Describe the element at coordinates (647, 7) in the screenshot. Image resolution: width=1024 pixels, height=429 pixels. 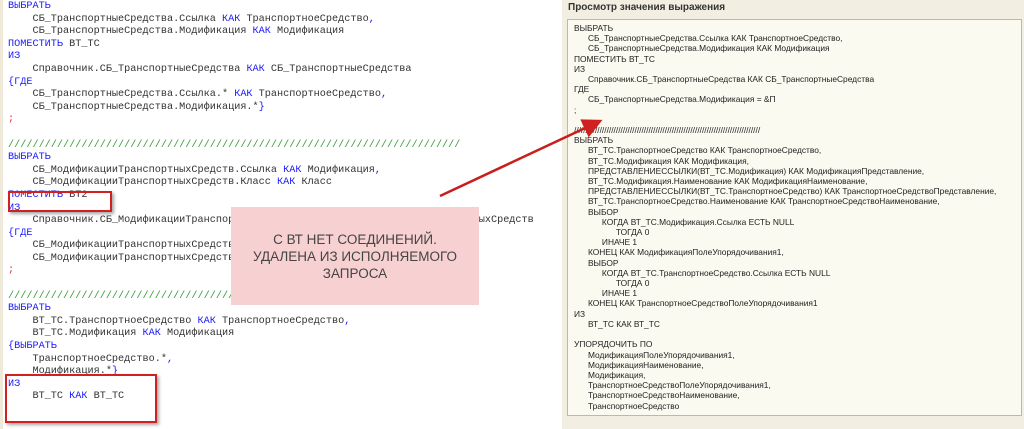
I see `panel-title: Просмотр значения выражения` at that location.